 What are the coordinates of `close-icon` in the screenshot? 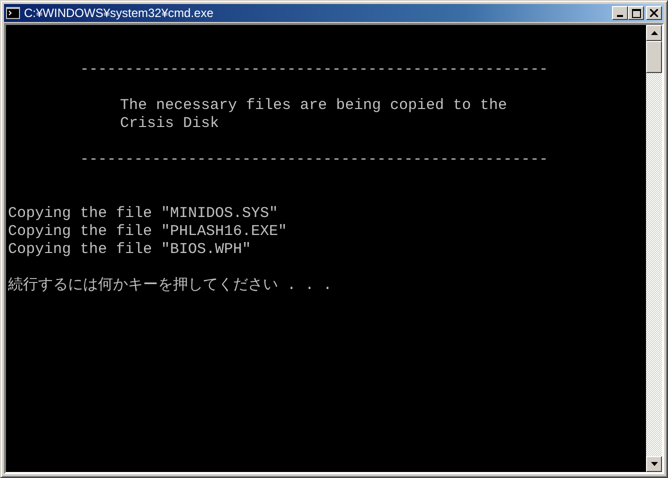 It's located at (654, 13).